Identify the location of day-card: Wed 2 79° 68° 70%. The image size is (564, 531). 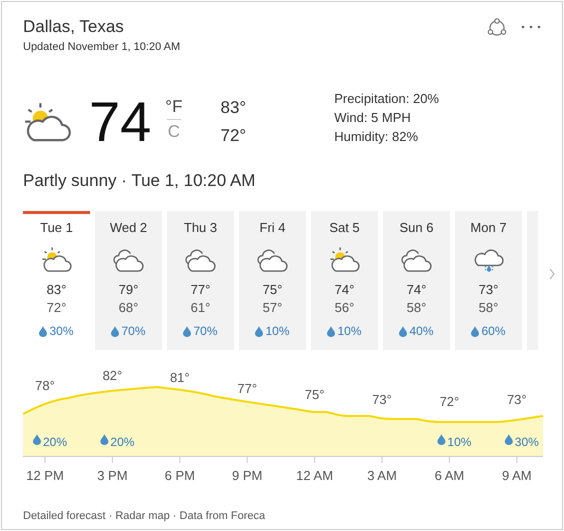
(128, 280).